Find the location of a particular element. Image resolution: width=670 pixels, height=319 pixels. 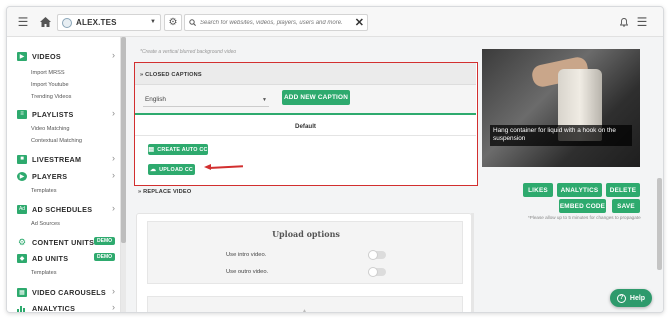

upload-cc-button: ☁ UPLOAD CC is located at coordinates (171, 169).